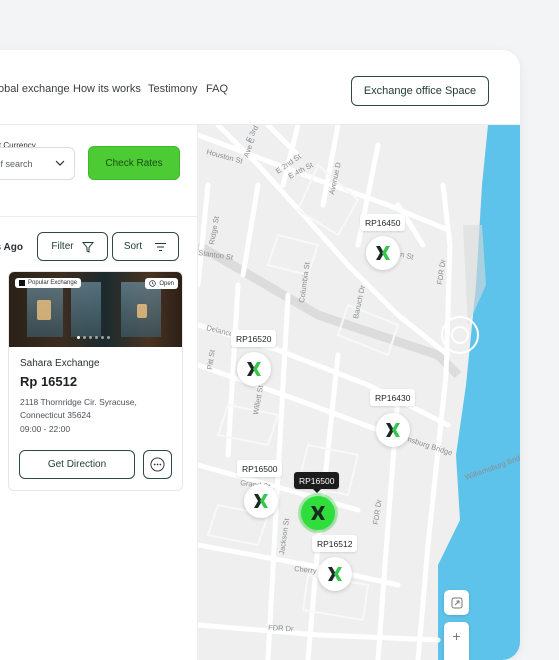 The image size is (559, 660). Describe the element at coordinates (134, 163) in the screenshot. I see `check-rates-button: Check Rates` at that location.